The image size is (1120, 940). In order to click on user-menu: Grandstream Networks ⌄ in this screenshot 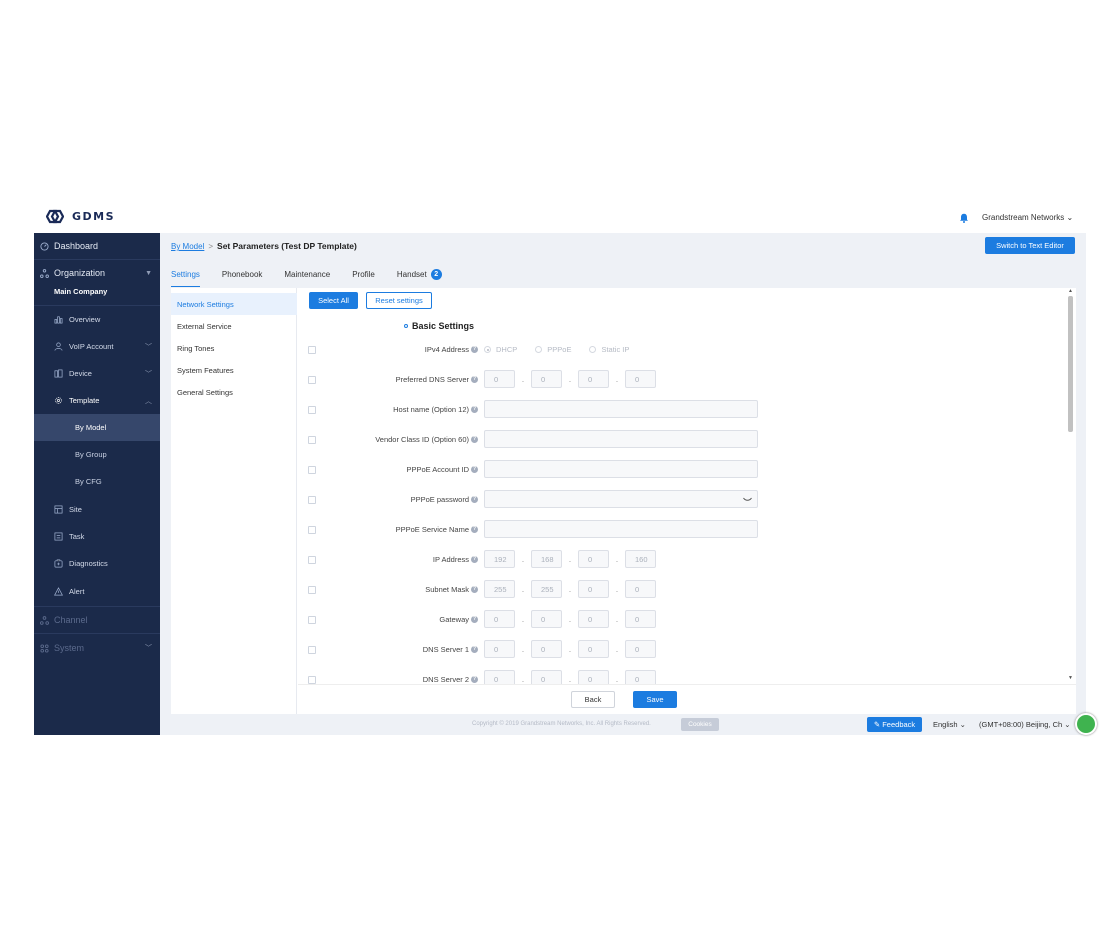, I will do `click(1027, 217)`.